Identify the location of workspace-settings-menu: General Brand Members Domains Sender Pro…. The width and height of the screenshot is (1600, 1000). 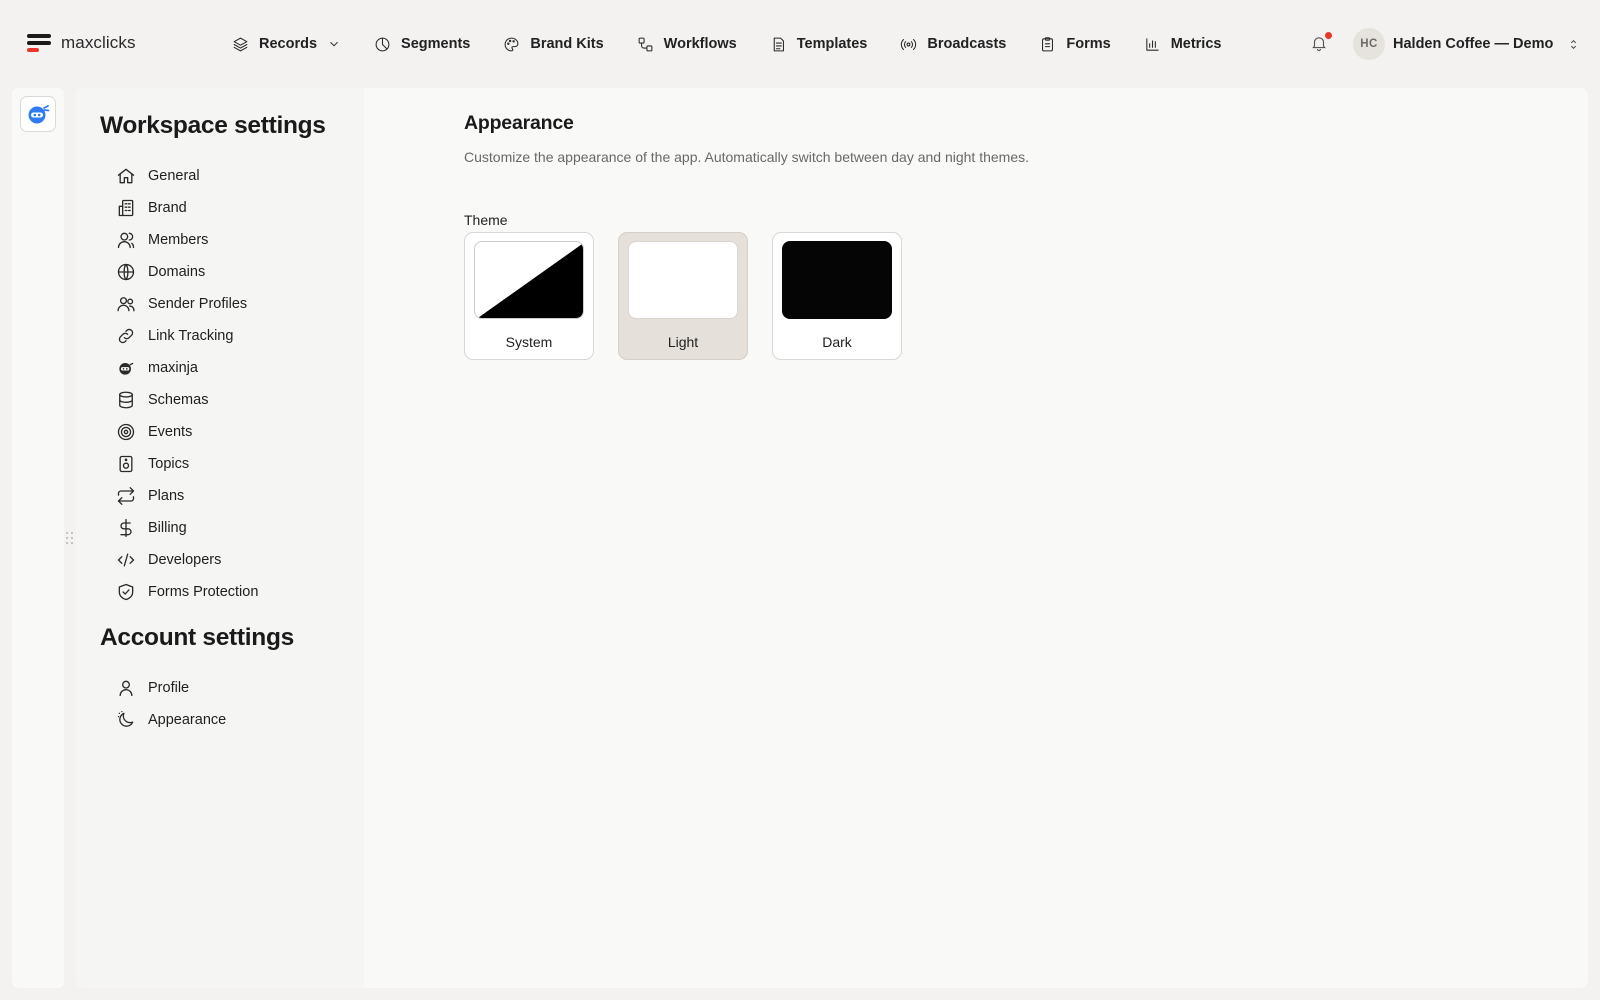
(187, 384).